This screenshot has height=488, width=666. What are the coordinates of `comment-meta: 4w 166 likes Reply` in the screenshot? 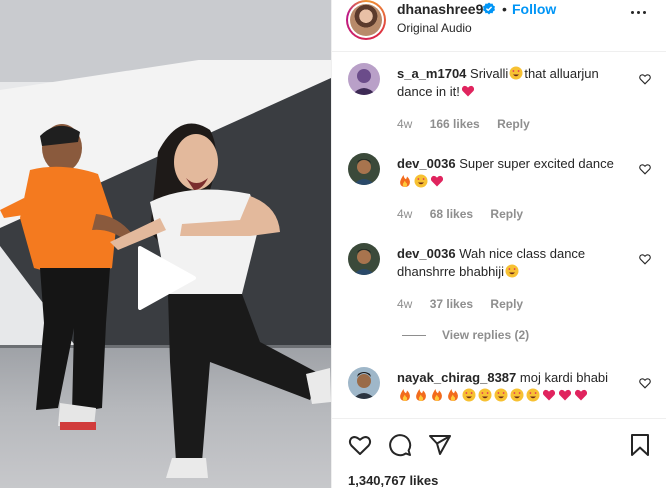 It's located at (470, 124).